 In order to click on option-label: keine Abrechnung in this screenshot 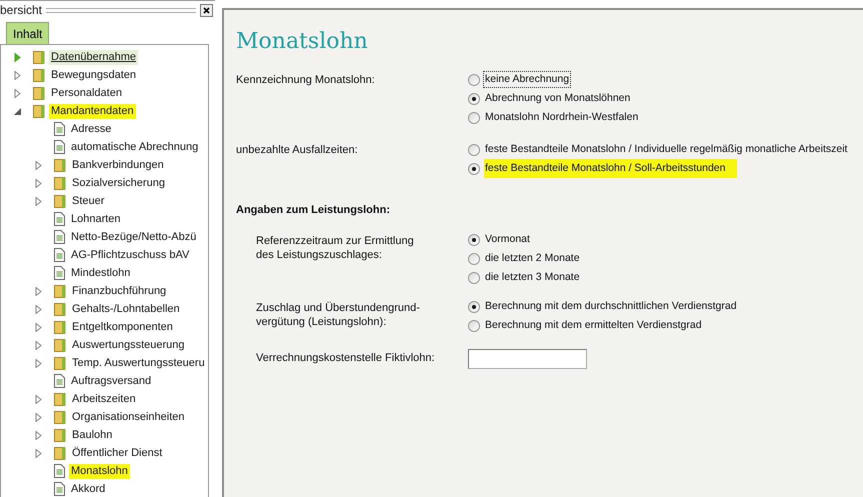, I will do `click(527, 80)`.